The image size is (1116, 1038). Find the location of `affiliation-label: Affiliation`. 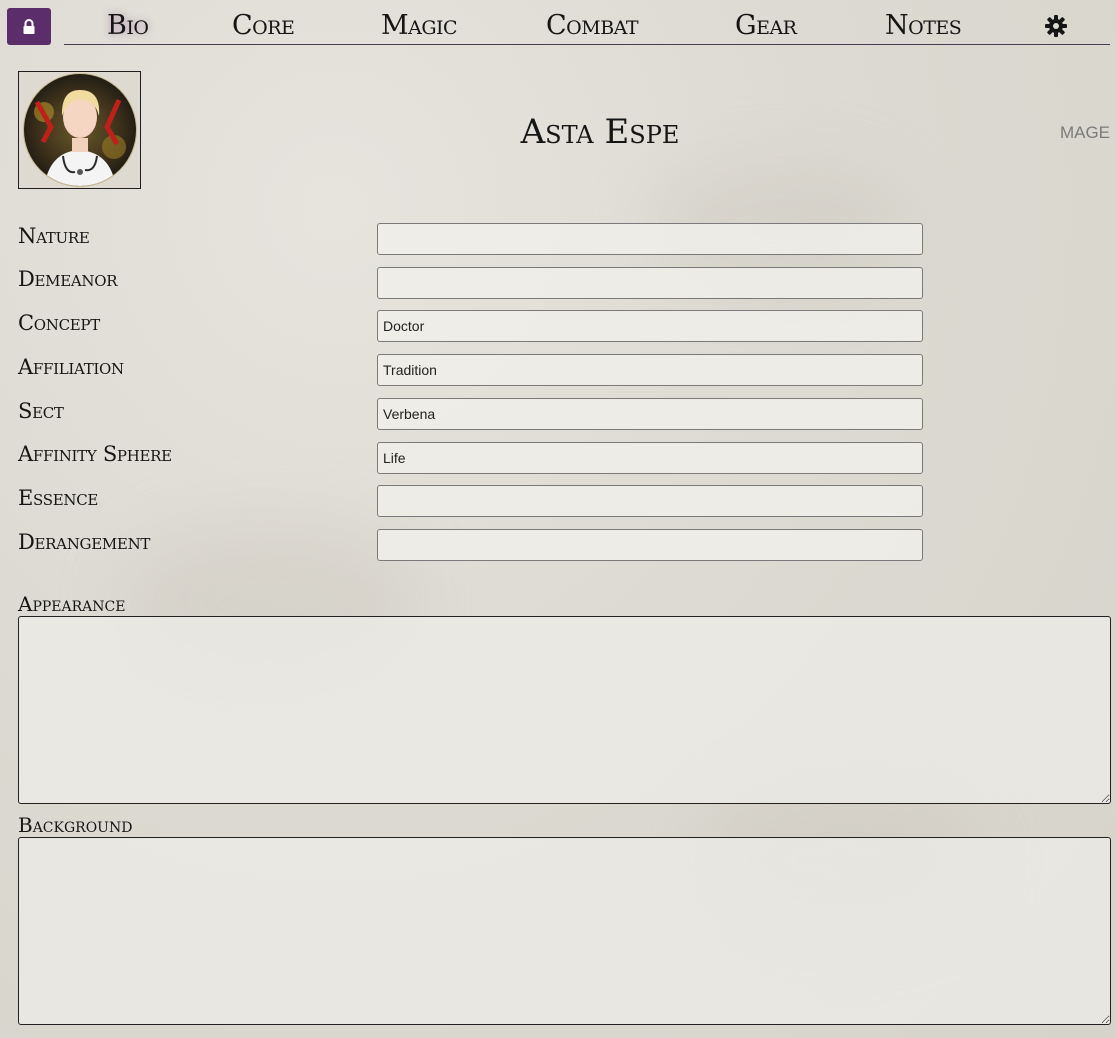

affiliation-label: Affiliation is located at coordinates (71, 367).